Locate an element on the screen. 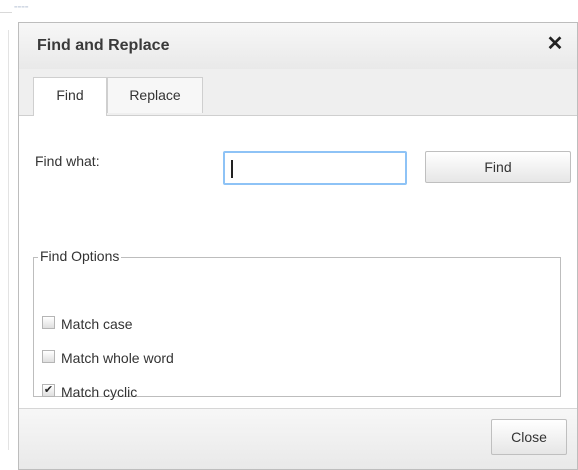 Image resolution: width=578 pixels, height=470 pixels. tab-find: Find is located at coordinates (70, 96).